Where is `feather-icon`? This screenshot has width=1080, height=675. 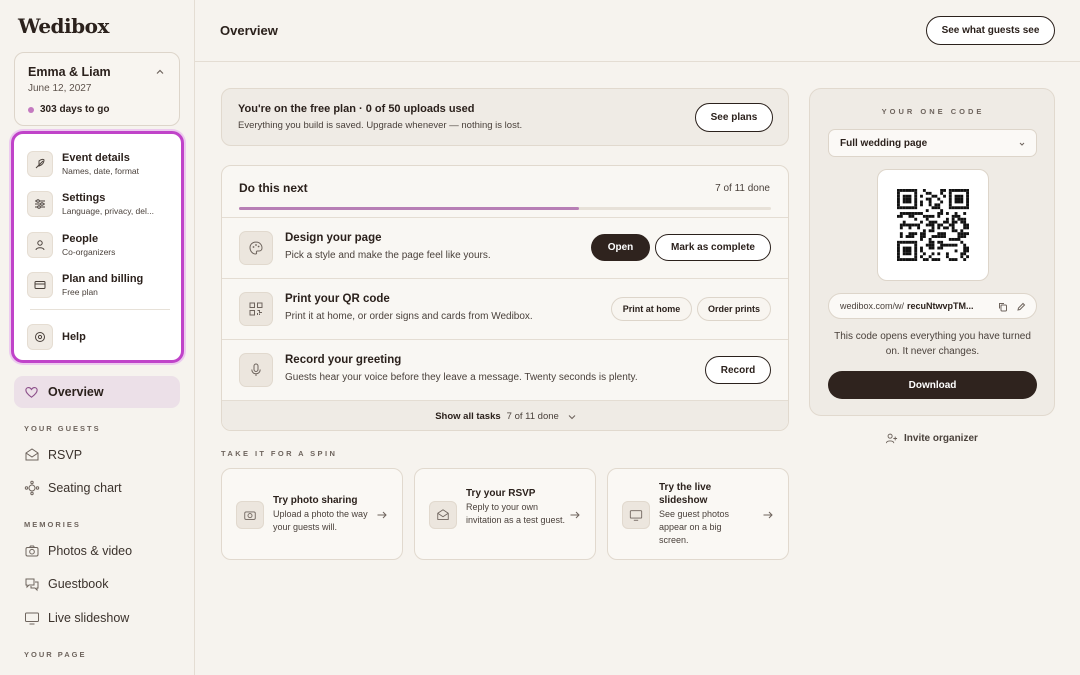 feather-icon is located at coordinates (40, 164).